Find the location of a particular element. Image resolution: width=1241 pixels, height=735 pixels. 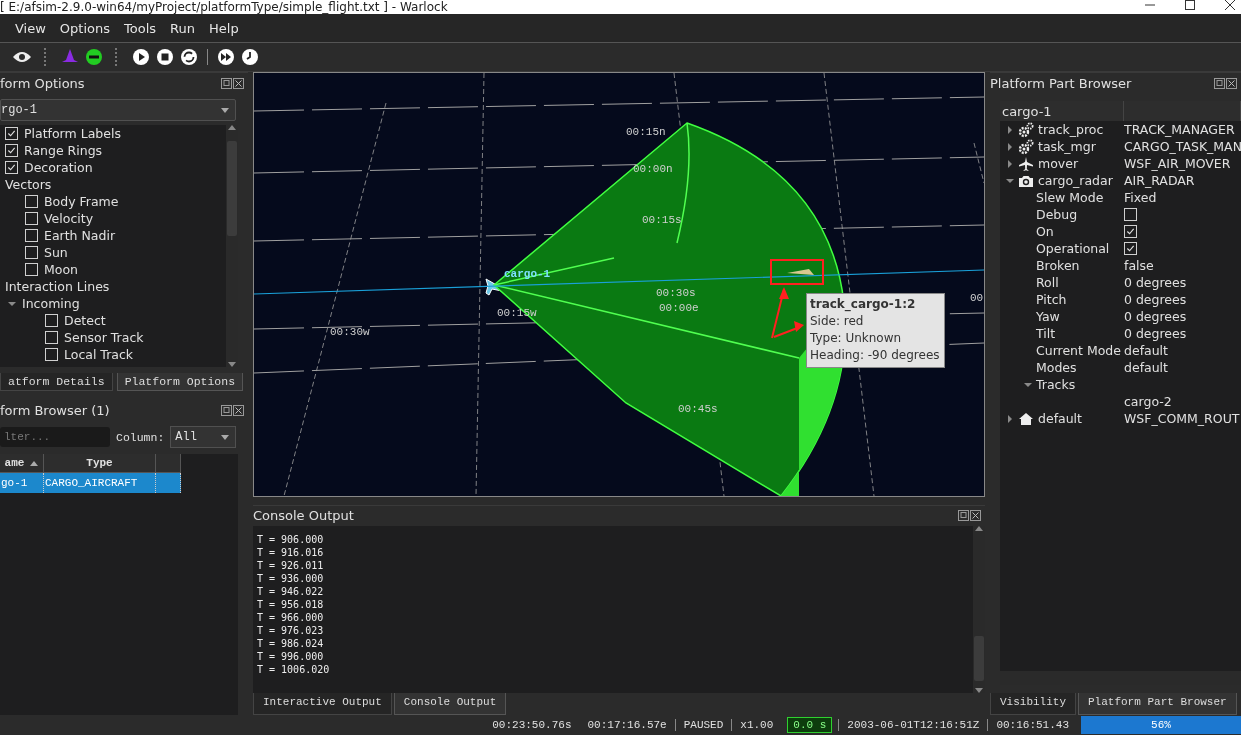

status-field: 2003-06-01T12:16:51Z is located at coordinates (913, 725).